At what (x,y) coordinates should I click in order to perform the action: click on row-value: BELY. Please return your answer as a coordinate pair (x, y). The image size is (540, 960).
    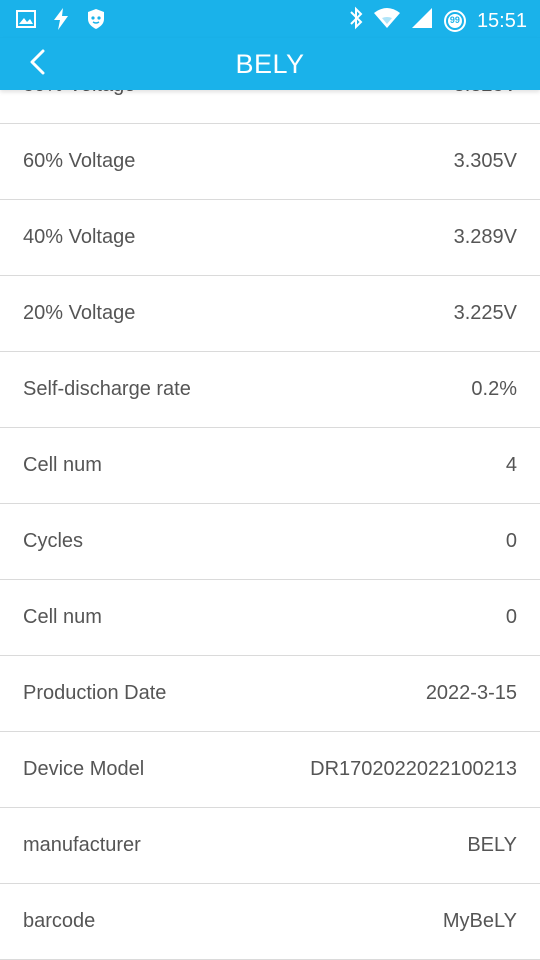
    Looking at the image, I should click on (492, 845).